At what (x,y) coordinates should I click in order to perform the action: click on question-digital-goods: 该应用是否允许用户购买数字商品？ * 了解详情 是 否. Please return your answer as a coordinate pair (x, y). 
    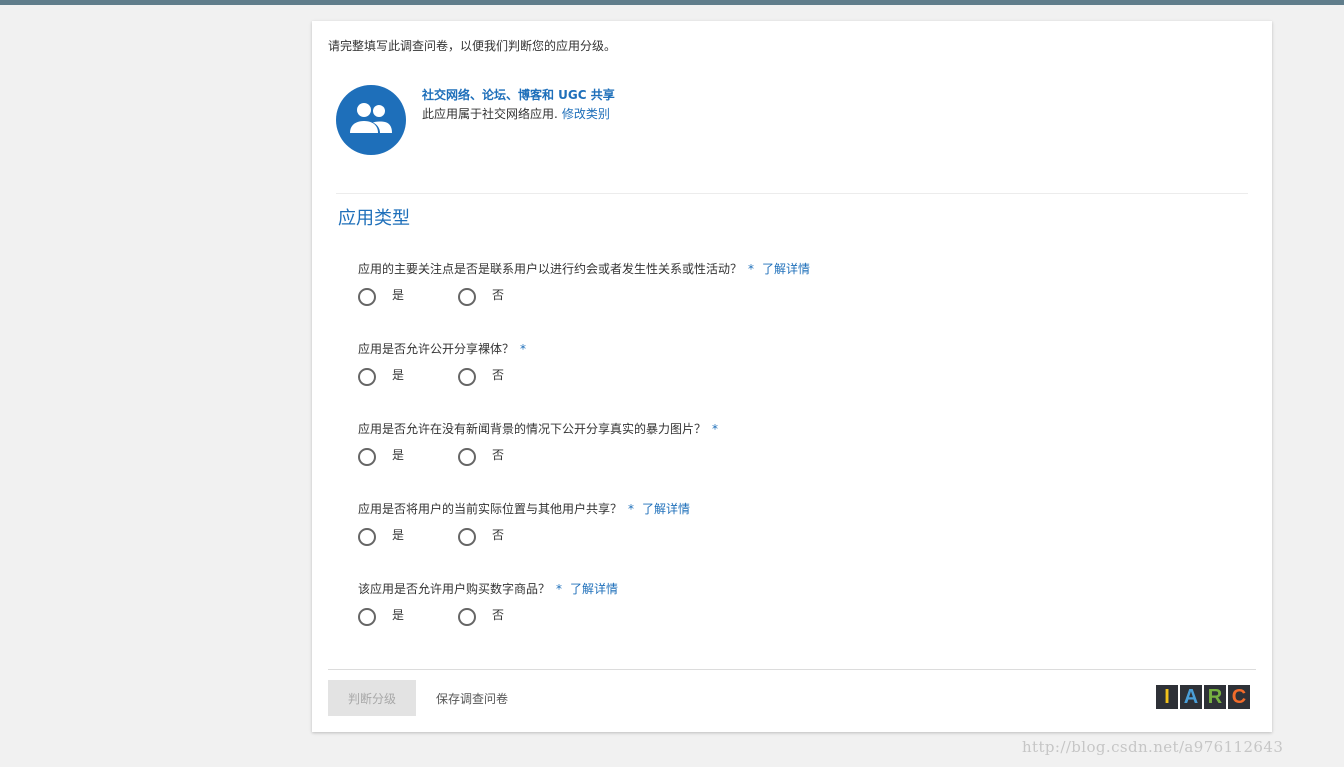
    Looking at the image, I should click on (488, 606).